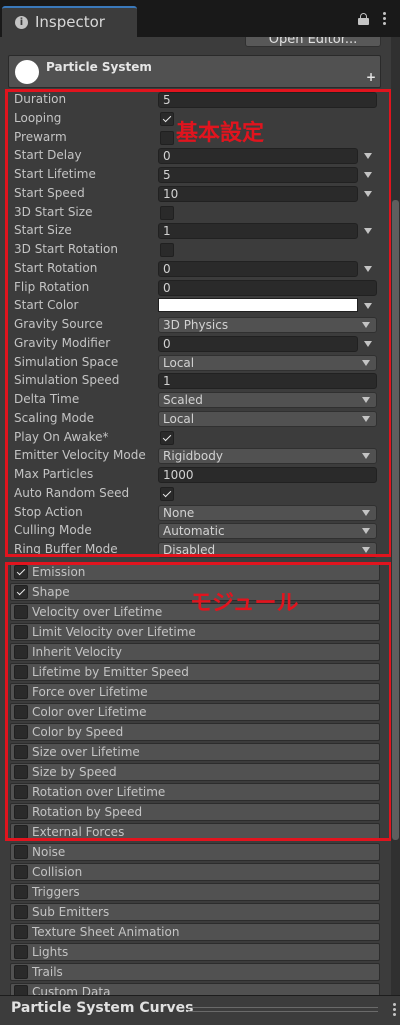 The width and height of the screenshot is (400, 1025). What do you see at coordinates (195, 892) in the screenshot?
I see `module-triggers: Triggers` at bounding box center [195, 892].